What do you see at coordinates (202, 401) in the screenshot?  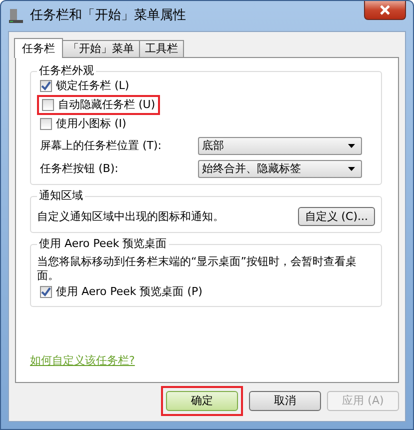 I see `dialog-button: 确定` at bounding box center [202, 401].